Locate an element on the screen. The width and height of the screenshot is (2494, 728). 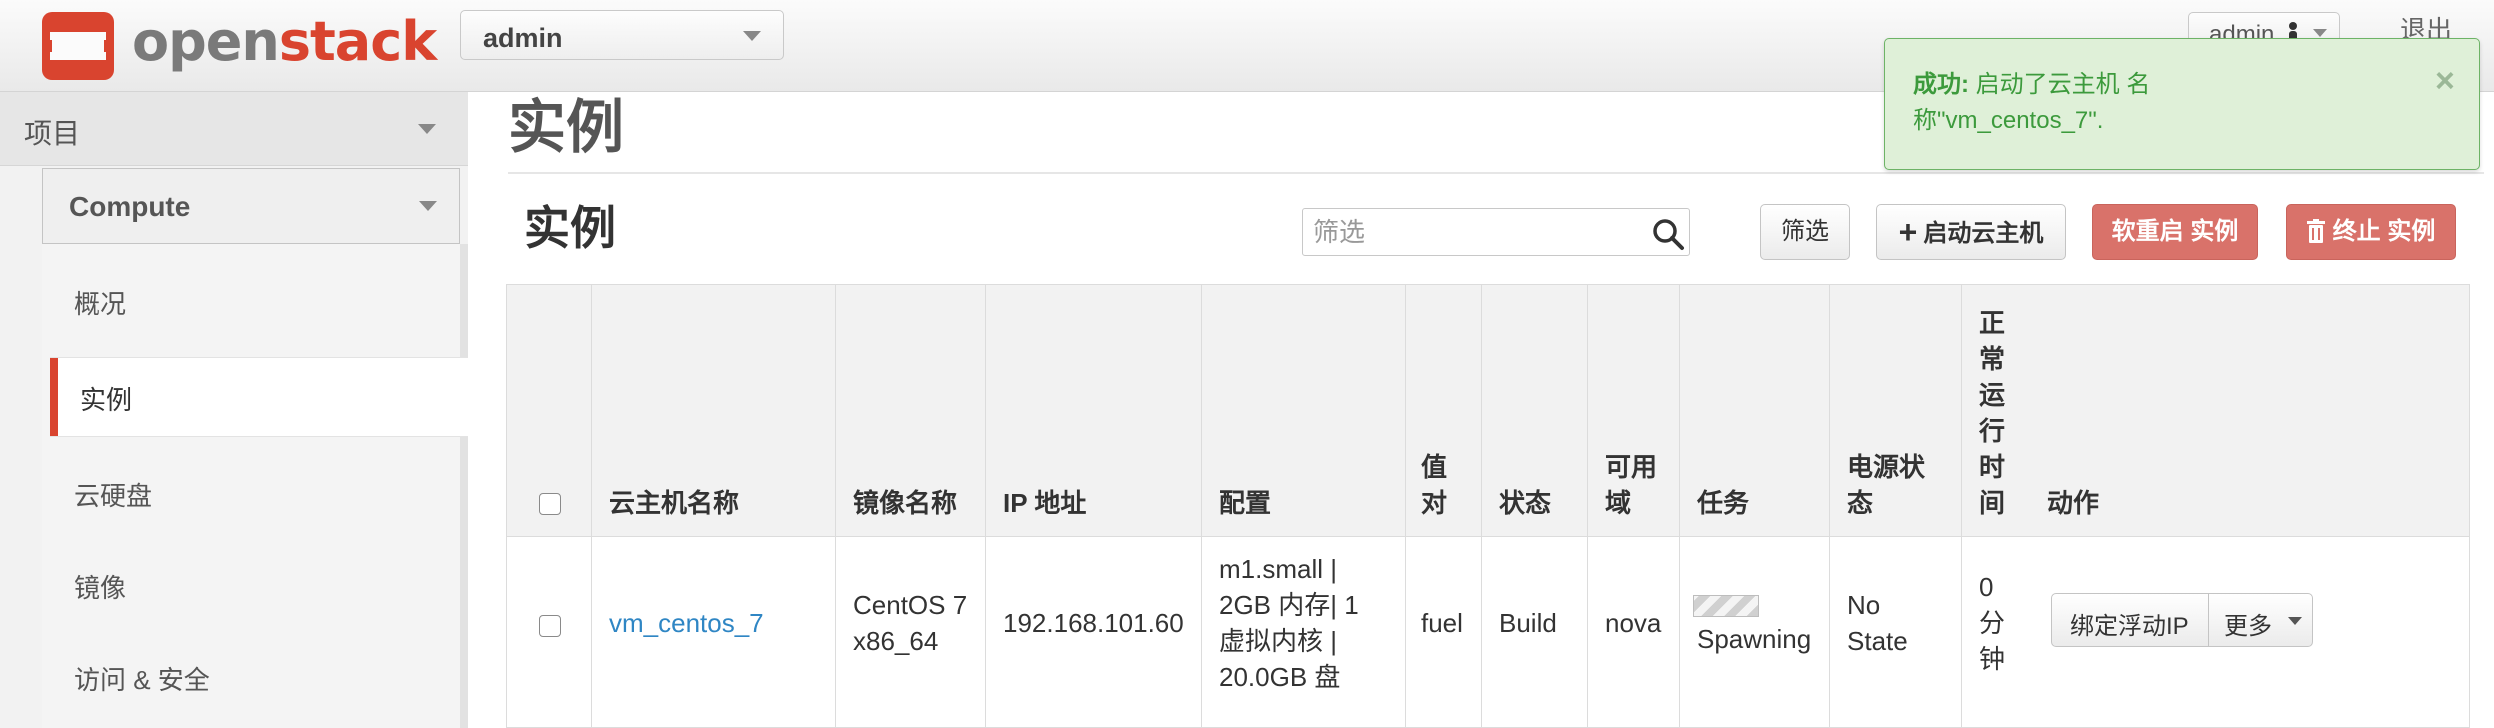
close-icon: × is located at coordinates (2445, 81).